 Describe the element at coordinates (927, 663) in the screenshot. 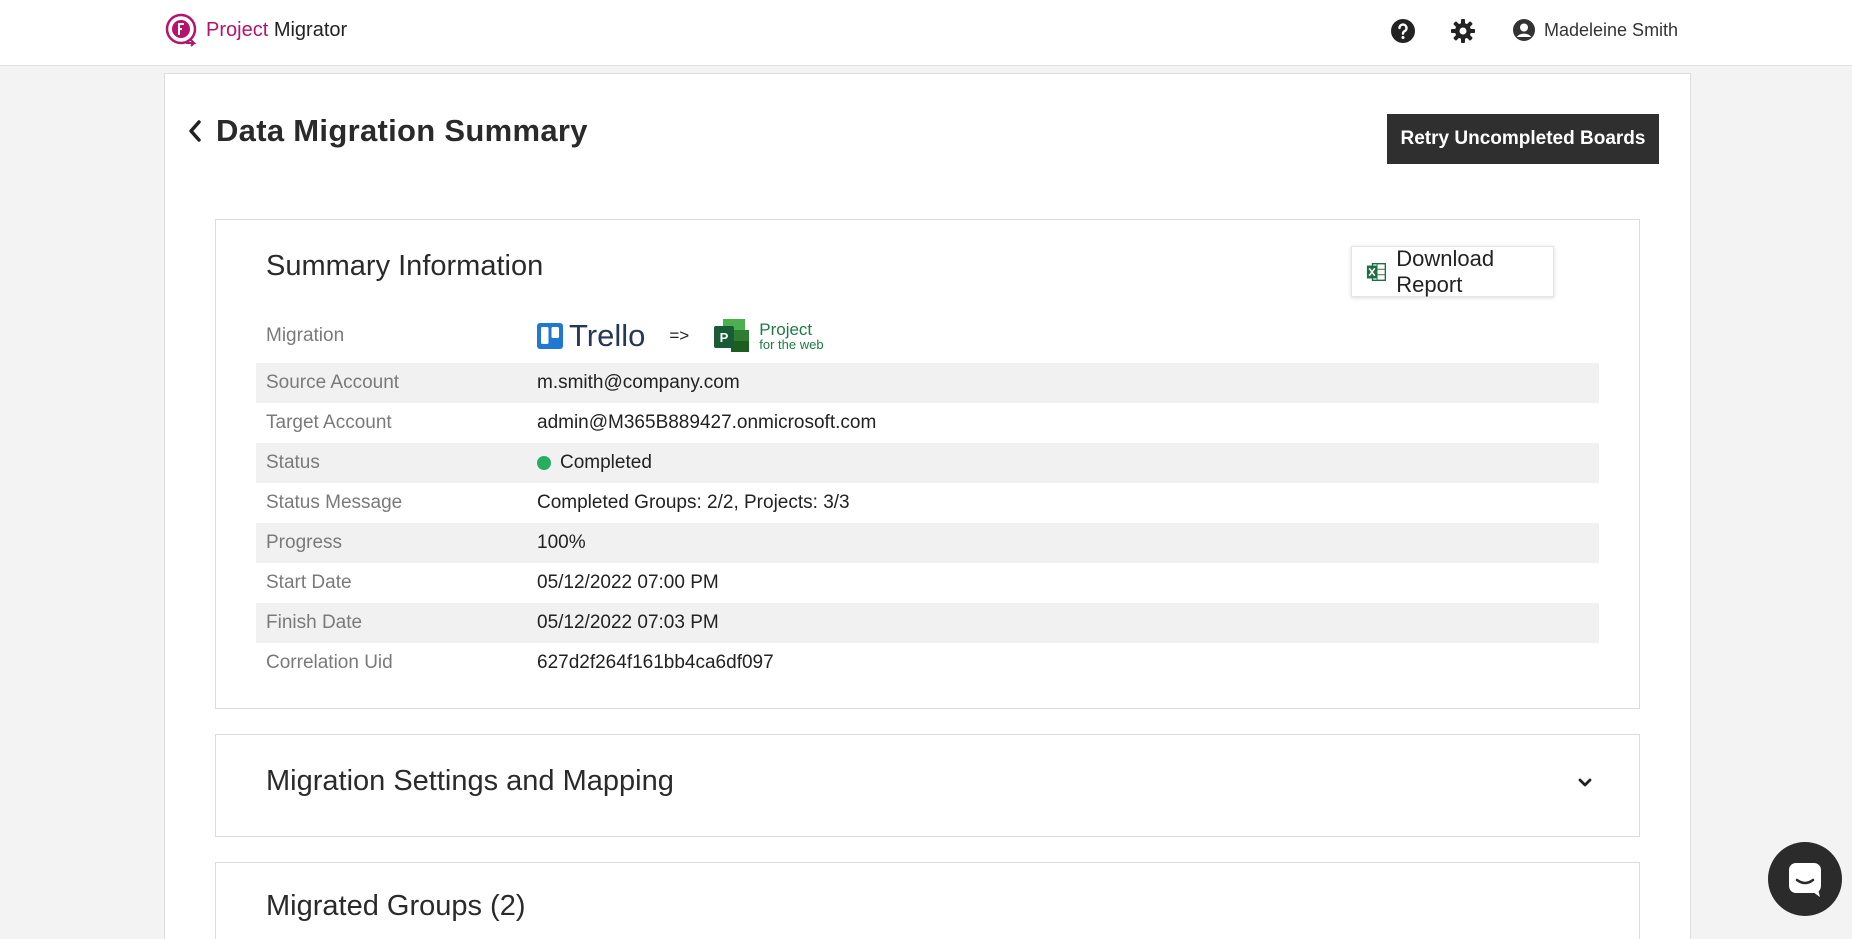

I see `correlation-uid-row: Correlation Uid 627d2f264f161bb4ca6df097` at that location.